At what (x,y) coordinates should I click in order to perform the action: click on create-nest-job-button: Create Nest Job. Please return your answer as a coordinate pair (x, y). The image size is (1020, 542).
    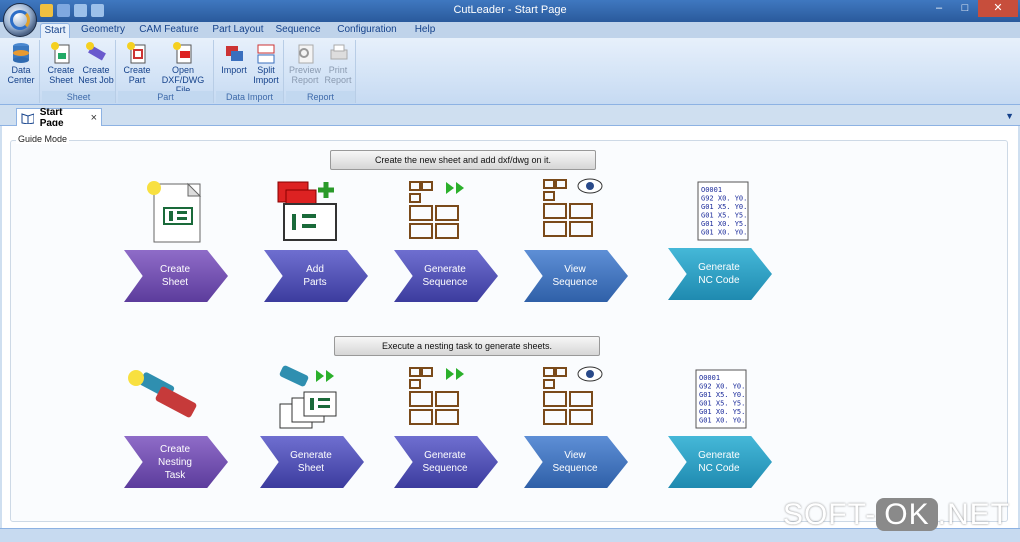
    Looking at the image, I should click on (96, 63).